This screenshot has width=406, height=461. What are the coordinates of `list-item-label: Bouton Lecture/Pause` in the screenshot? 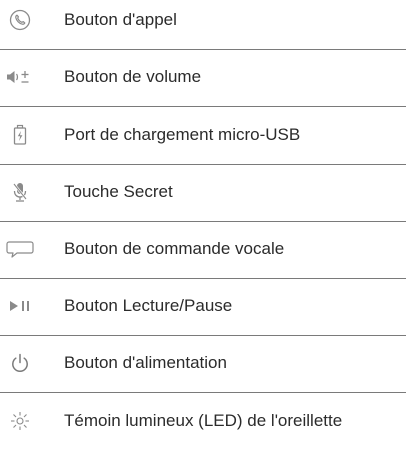 It's located at (148, 305).